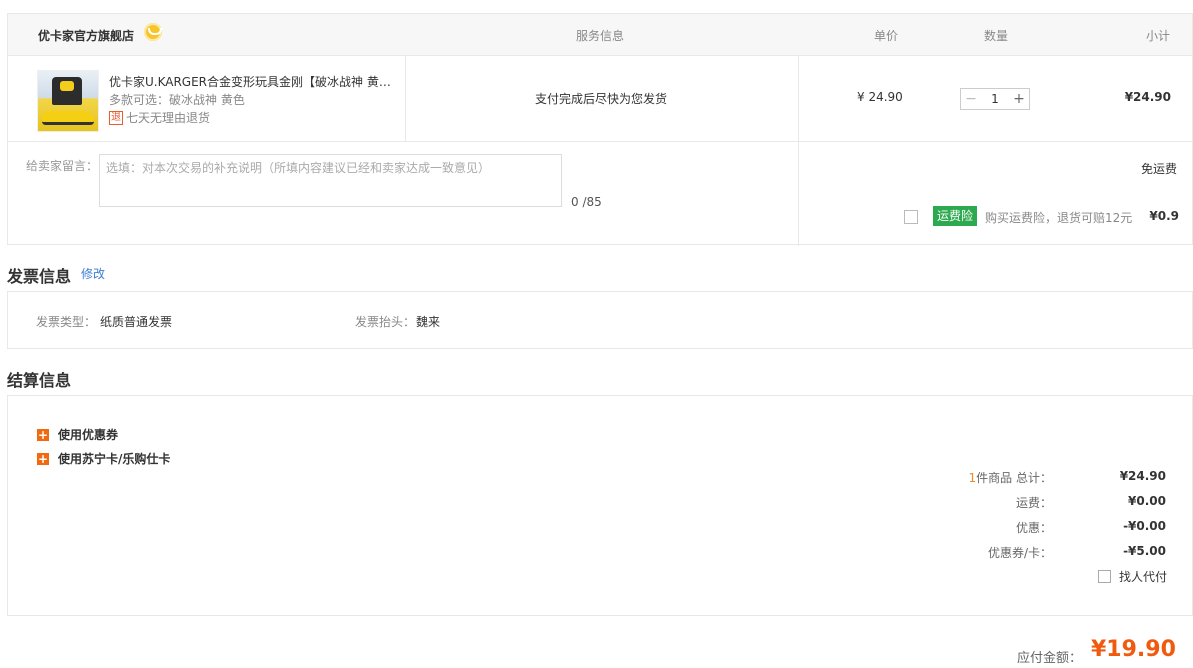 The image size is (1193, 668). Describe the element at coordinates (116, 117) in the screenshot. I see `return-icon: 退` at that location.